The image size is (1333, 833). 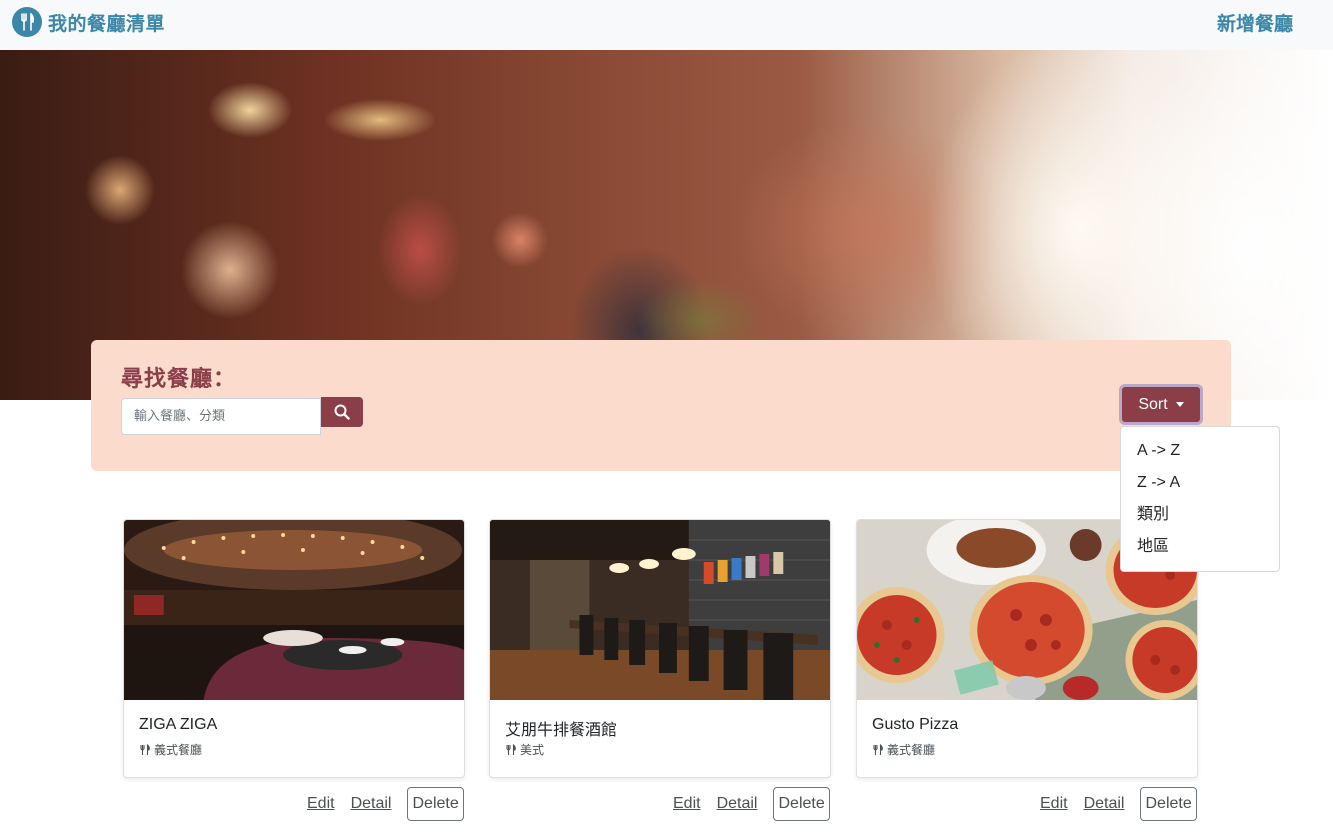 I want to click on restaurant-card: ZIGA ZIGA 義式餐廳, so click(x=294, y=648).